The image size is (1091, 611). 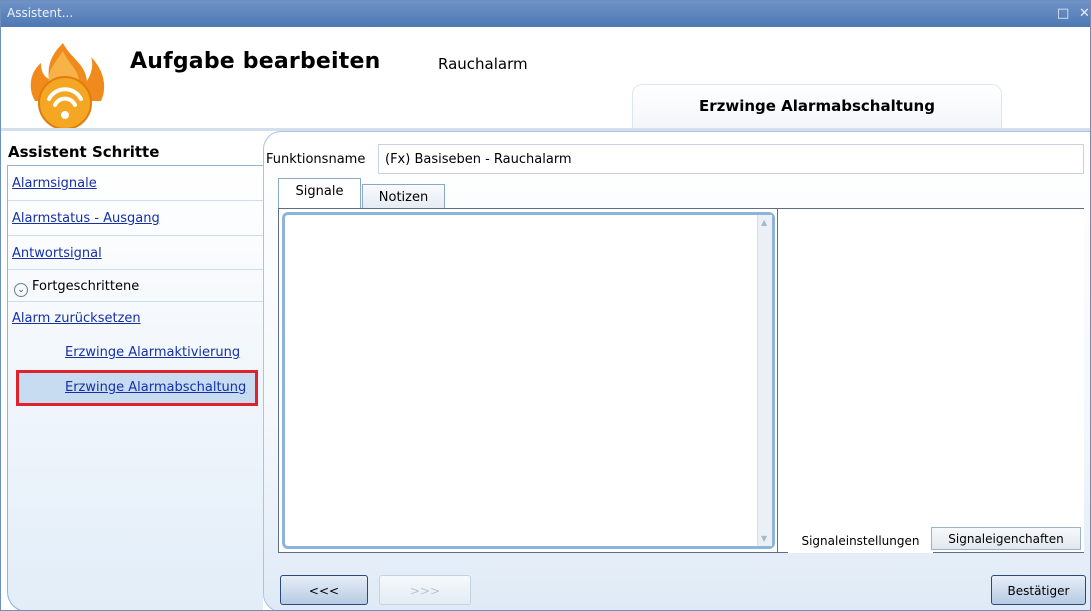 I want to click on sidebar-item-force-shutdown: Erzwinge Alarmabschaltung, so click(x=155, y=387).